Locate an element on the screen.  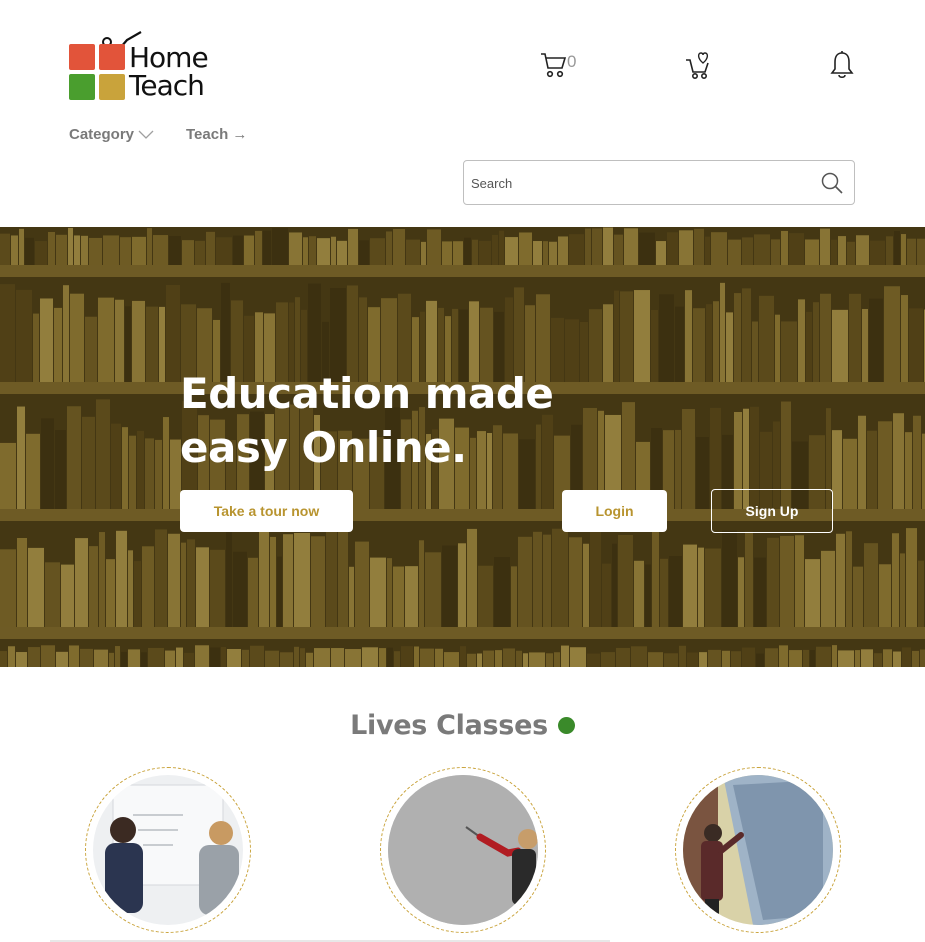
live-classes-header: Lives Classes is located at coordinates (462, 725).